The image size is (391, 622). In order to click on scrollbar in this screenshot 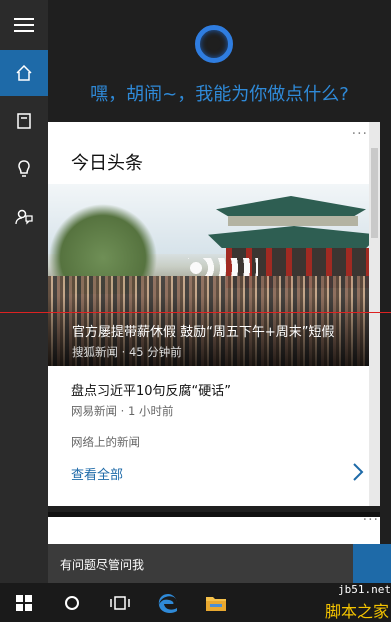, I will do `click(374, 314)`.